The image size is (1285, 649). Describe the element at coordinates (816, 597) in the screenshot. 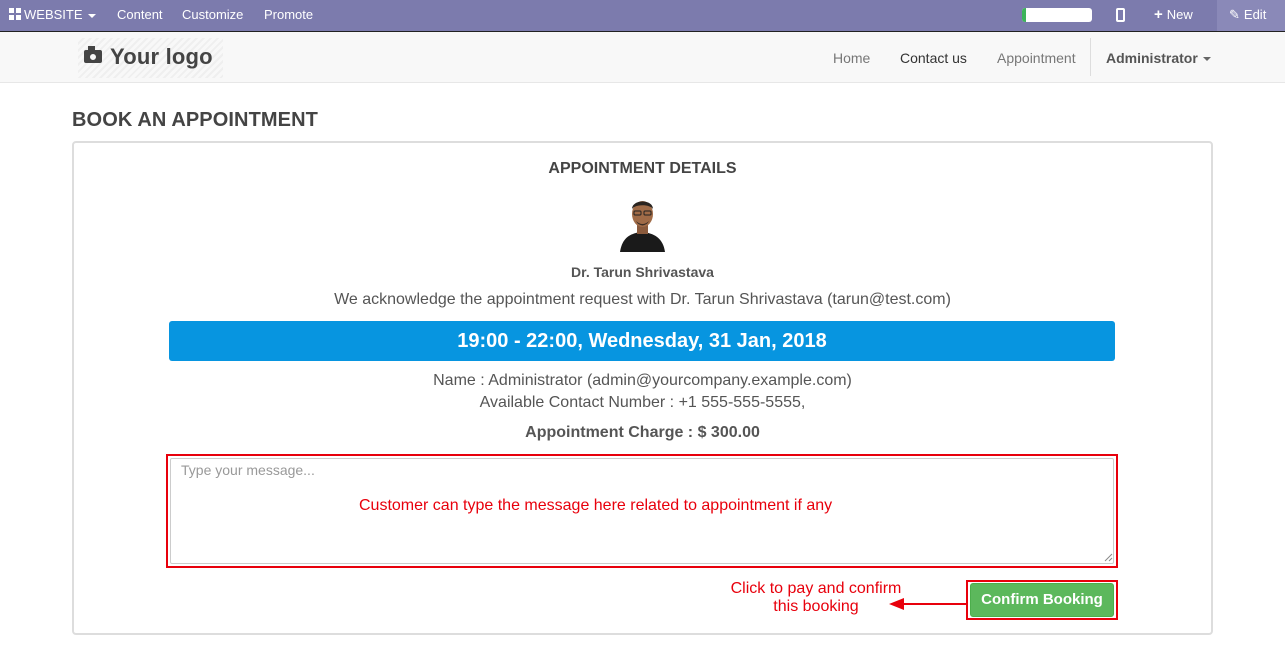

I see `confirm-annotation: Click to pay and confirm this booking` at that location.